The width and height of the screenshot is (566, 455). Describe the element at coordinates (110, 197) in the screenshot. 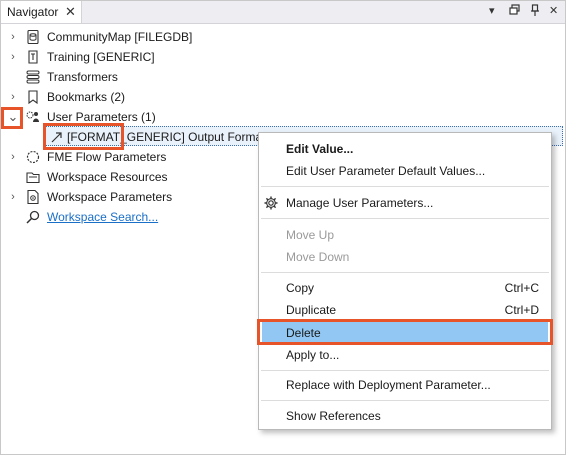

I see `tree-item-label: Workspace Parameters` at that location.